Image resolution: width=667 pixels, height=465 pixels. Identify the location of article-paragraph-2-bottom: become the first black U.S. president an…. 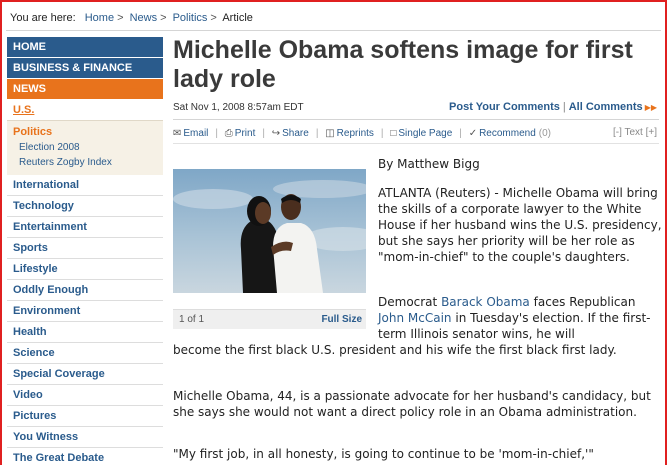
(395, 350).